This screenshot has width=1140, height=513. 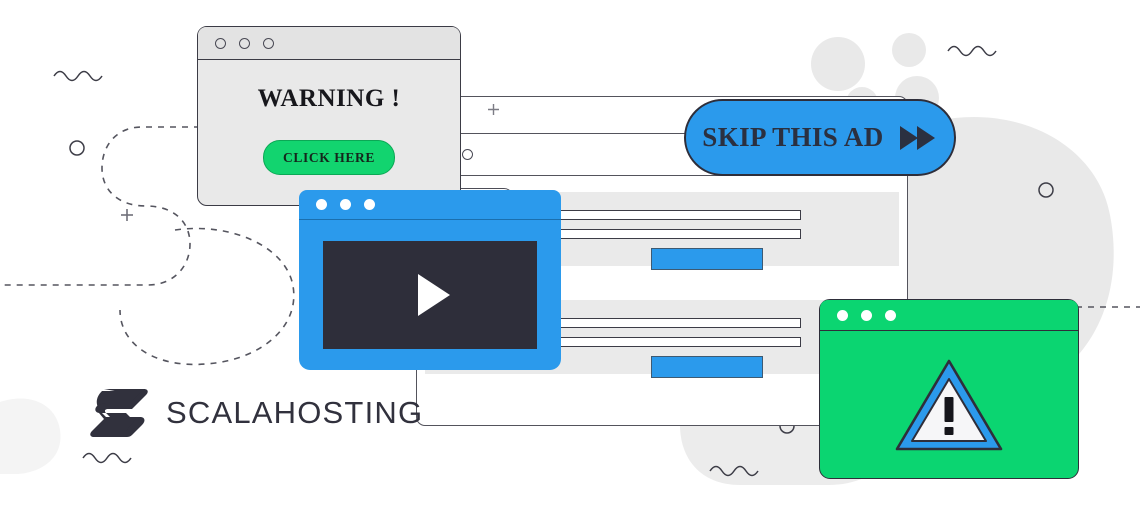 What do you see at coordinates (107, 458) in the screenshot?
I see `squiggle-bottom-left` at bounding box center [107, 458].